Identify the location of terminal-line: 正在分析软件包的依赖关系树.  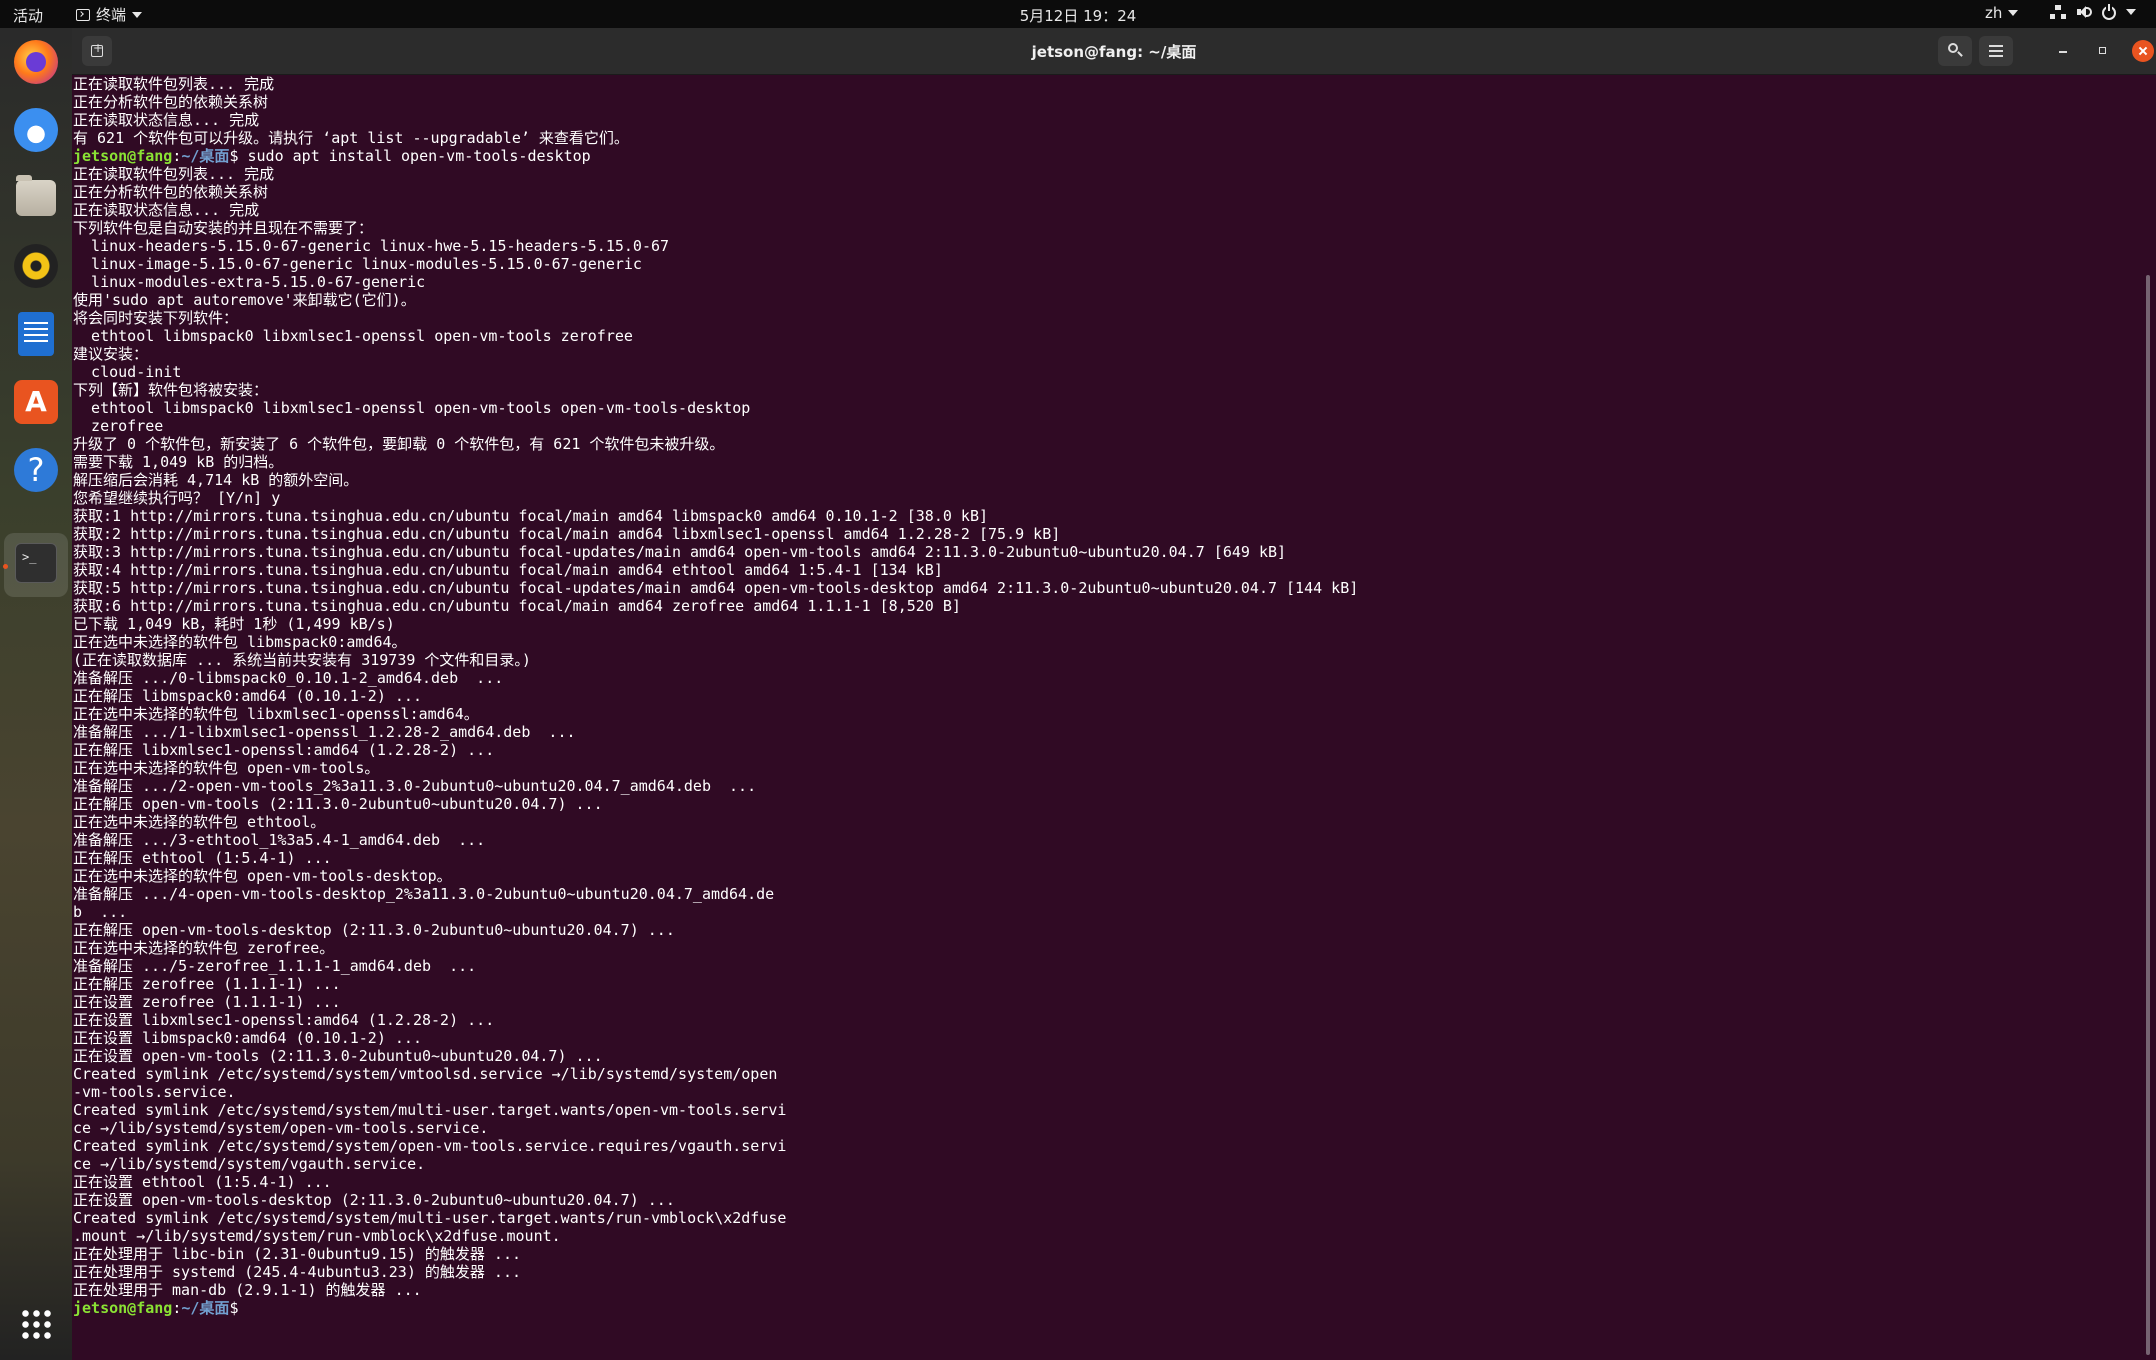
(171, 102).